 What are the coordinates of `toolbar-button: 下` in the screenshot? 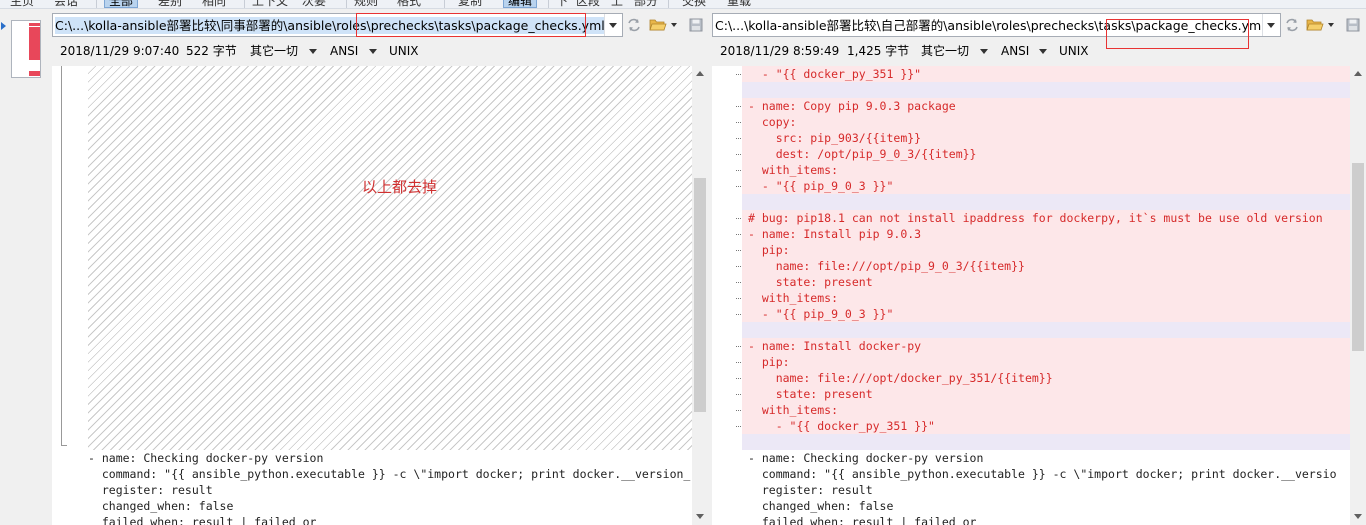 It's located at (562, 4).